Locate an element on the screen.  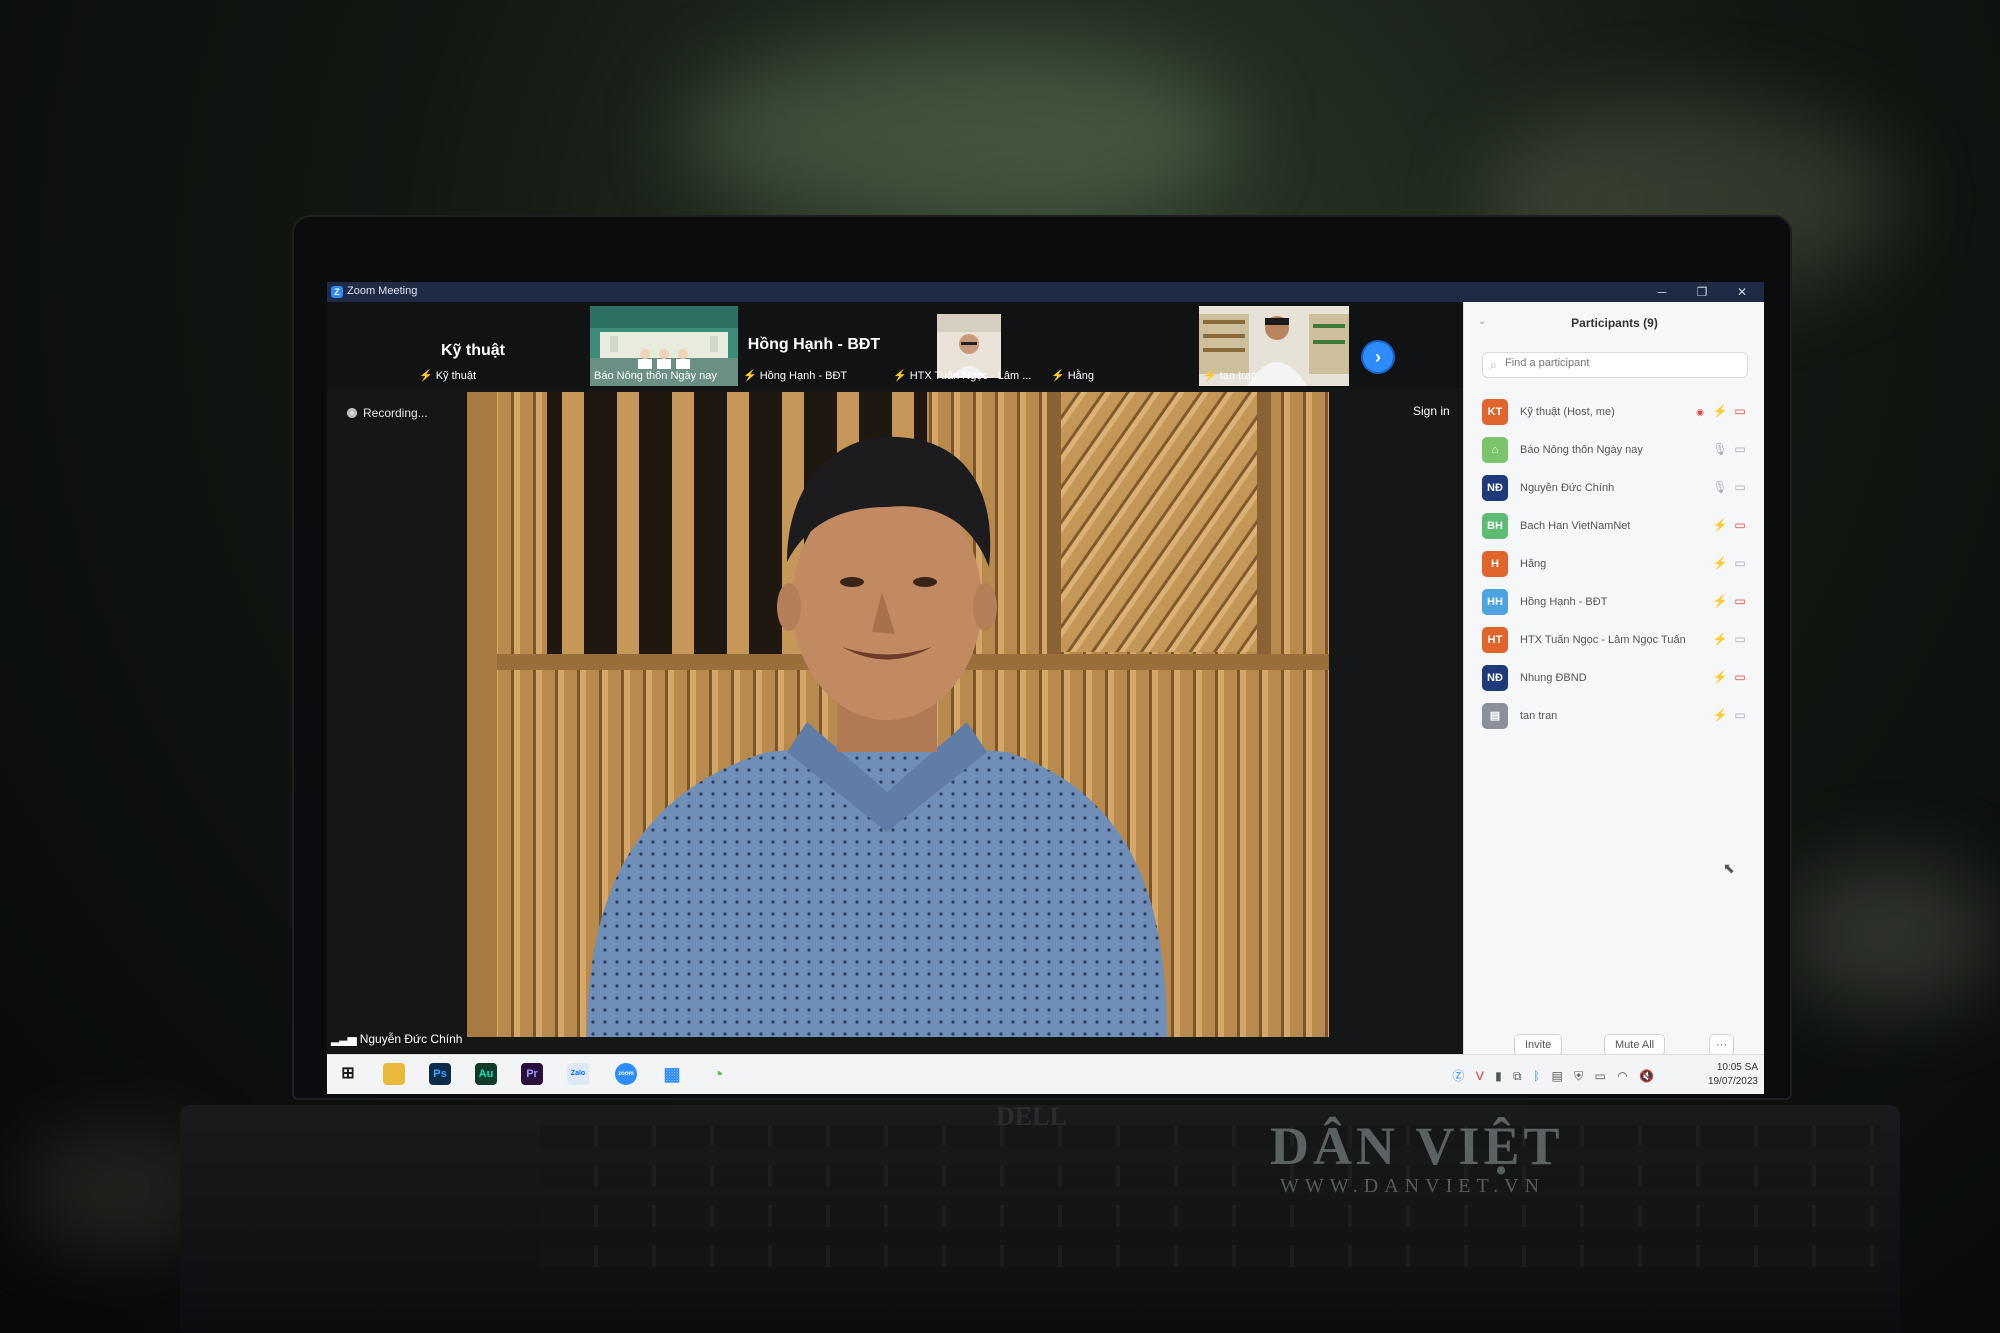
zoom-tray-icon: Ⓩ is located at coordinates (1458, 1076).